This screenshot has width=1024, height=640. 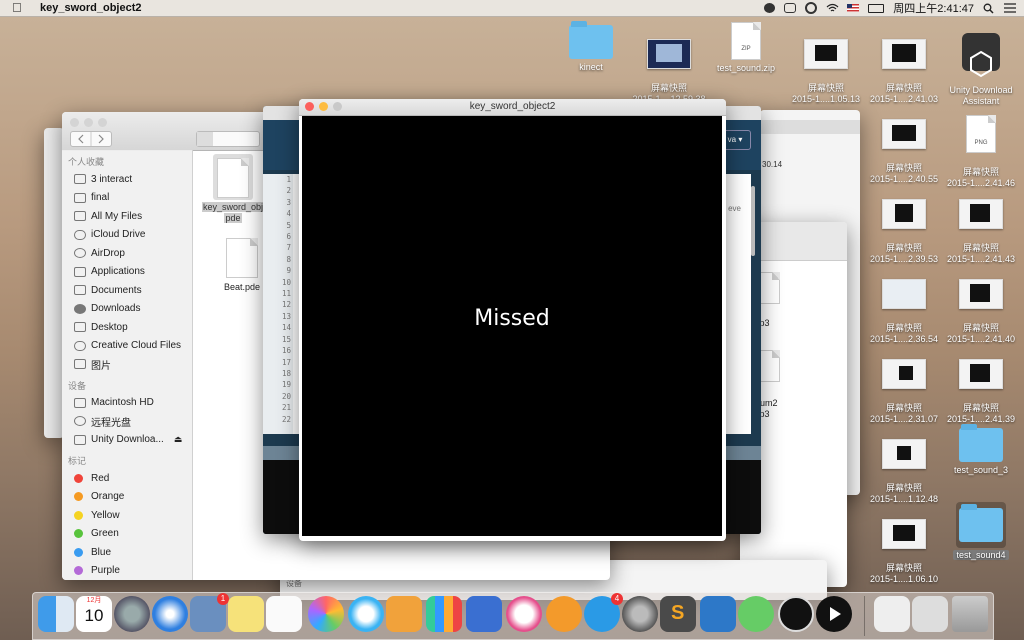 What do you see at coordinates (404, 614) in the screenshot?
I see `dock-pages-icon` at bounding box center [404, 614].